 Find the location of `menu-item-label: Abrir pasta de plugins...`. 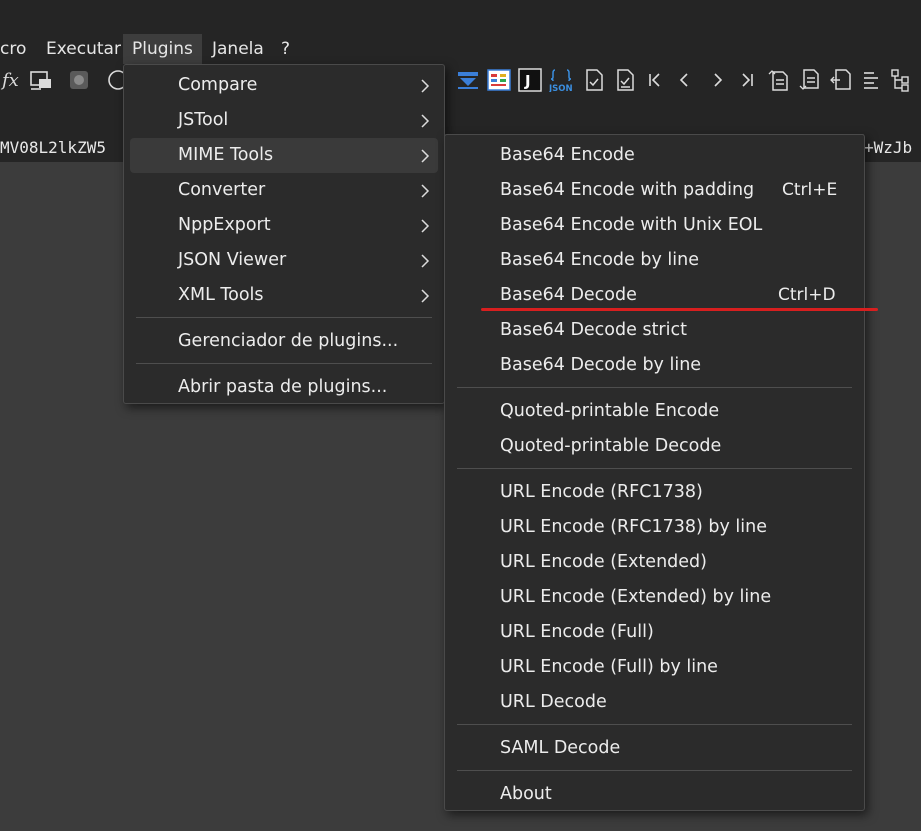

menu-item-label: Abrir pasta de plugins... is located at coordinates (283, 387).